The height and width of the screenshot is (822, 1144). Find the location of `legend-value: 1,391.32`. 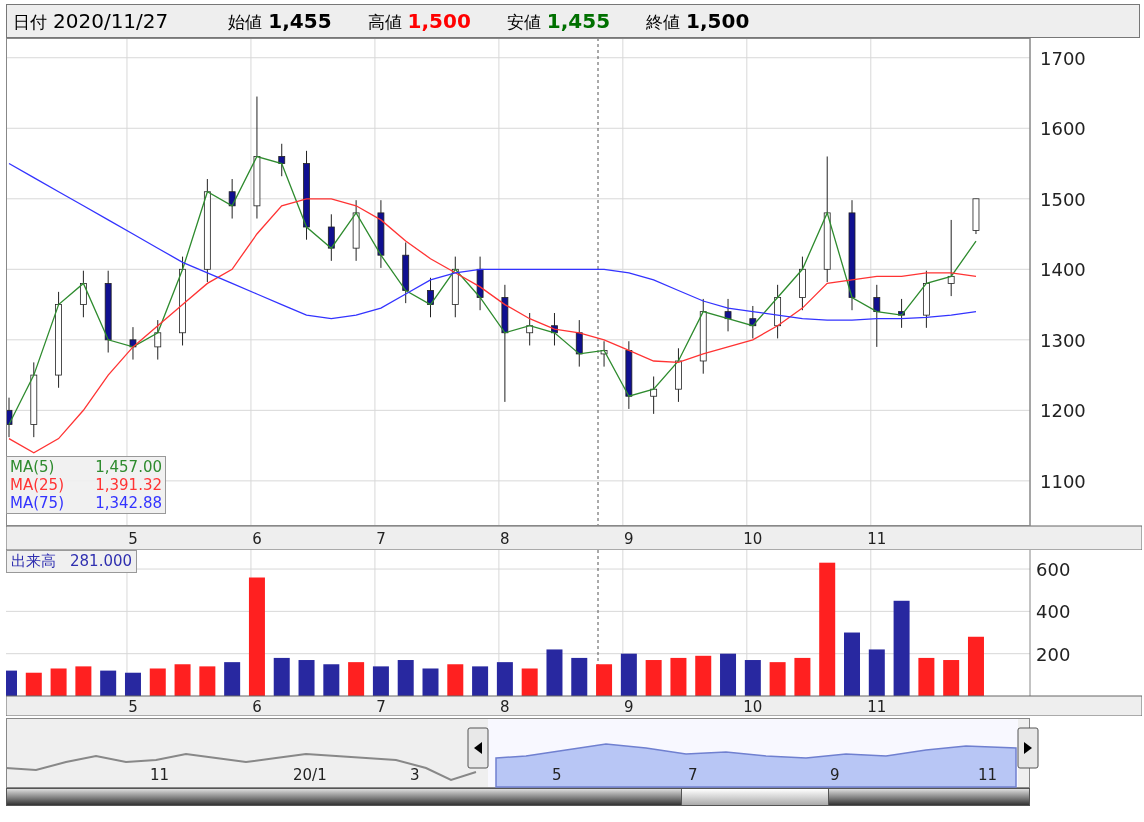

legend-value: 1,391.32 is located at coordinates (128, 485).